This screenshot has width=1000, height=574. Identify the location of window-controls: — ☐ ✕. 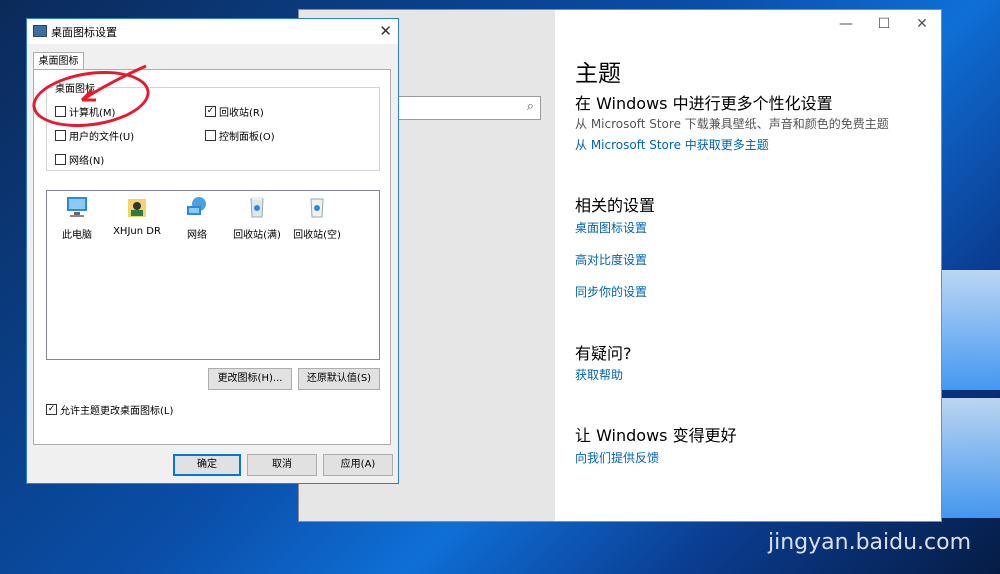
(884, 24).